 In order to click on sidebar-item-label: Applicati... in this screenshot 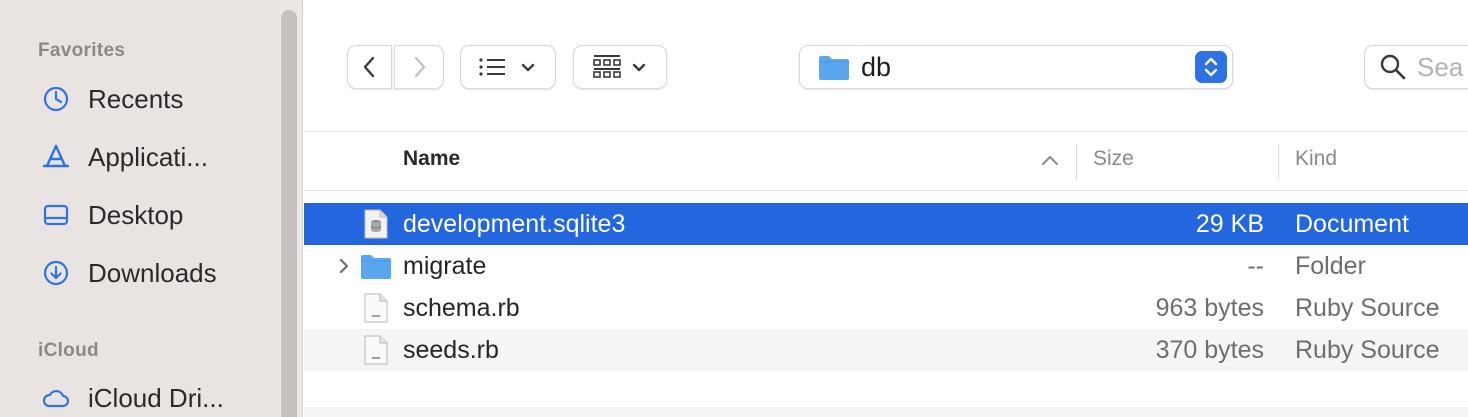, I will do `click(148, 156)`.